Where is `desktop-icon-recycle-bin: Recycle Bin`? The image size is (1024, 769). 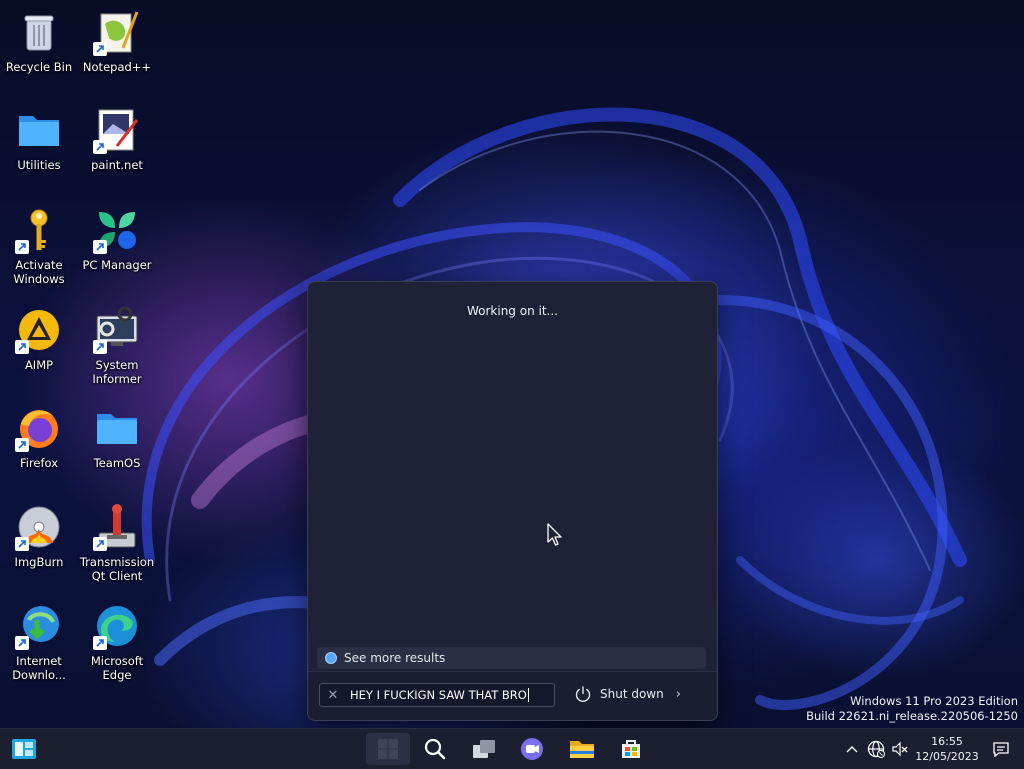
desktop-icon-recycle-bin: Recycle Bin is located at coordinates (39, 41).